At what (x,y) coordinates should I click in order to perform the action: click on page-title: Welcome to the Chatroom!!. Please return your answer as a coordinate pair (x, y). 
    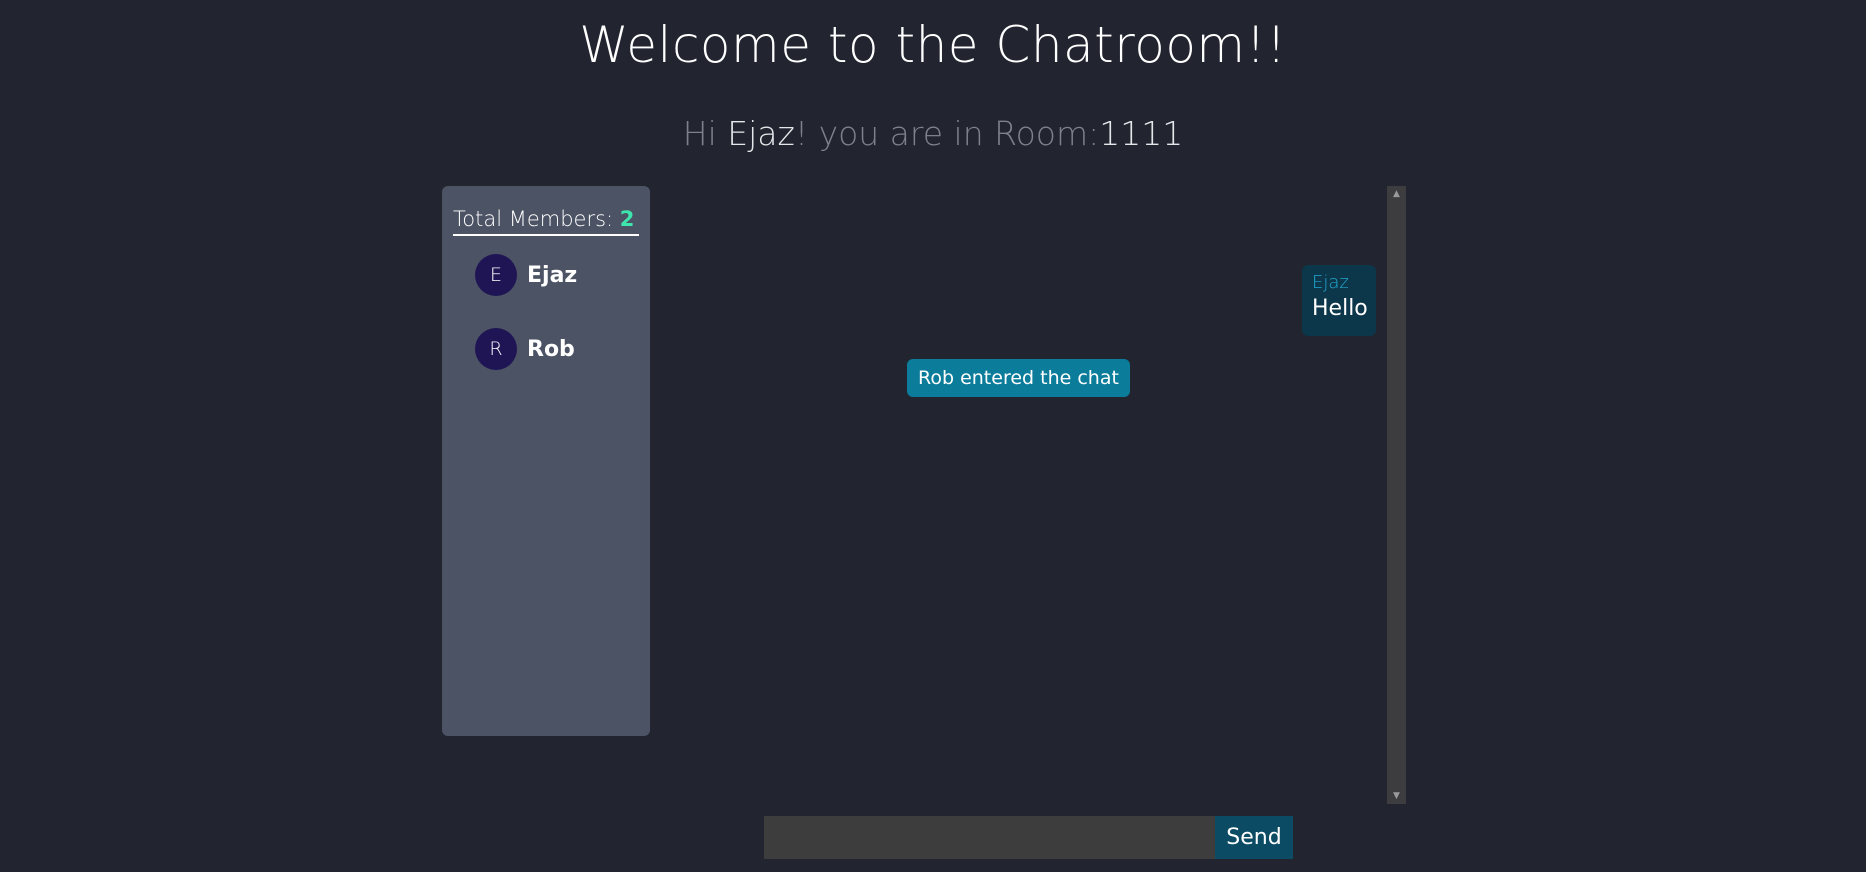
    Looking at the image, I should click on (933, 45).